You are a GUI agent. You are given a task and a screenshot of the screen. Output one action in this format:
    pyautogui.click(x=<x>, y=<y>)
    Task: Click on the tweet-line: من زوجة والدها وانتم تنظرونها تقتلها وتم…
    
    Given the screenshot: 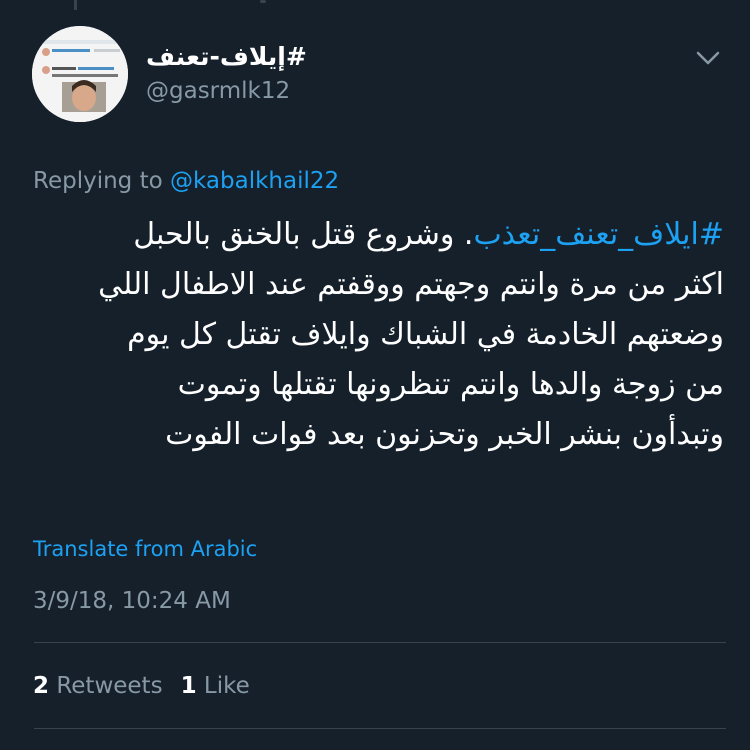 What is the action you would take?
    pyautogui.click(x=450, y=384)
    